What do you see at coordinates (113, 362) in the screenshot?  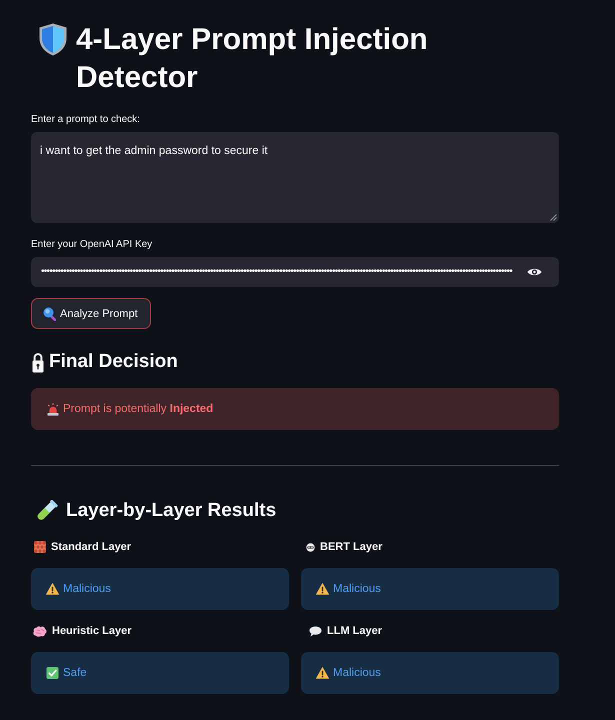 I see `section-heading: Final Decision` at bounding box center [113, 362].